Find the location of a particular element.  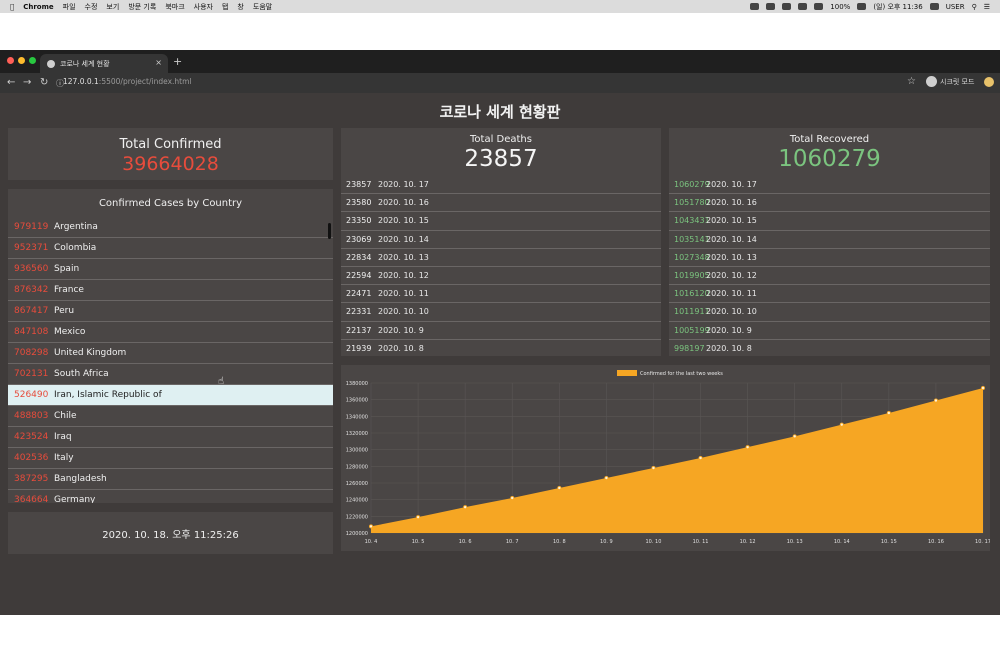

spotlight-icon: ⚲ is located at coordinates (974, 7).